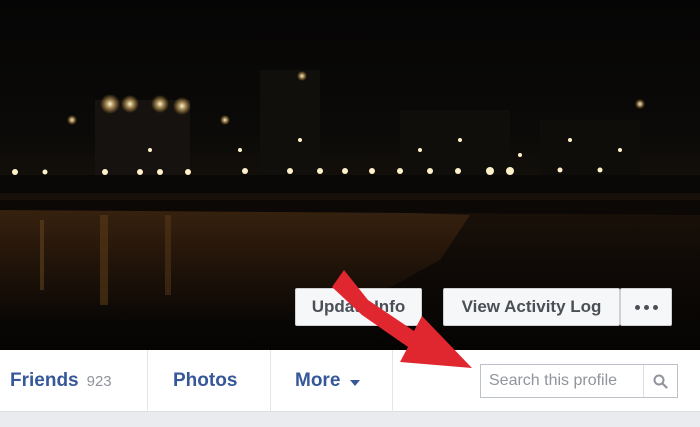 Image resolution: width=700 pixels, height=427 pixels. Describe the element at coordinates (318, 380) in the screenshot. I see `tab-more-label: More` at that location.